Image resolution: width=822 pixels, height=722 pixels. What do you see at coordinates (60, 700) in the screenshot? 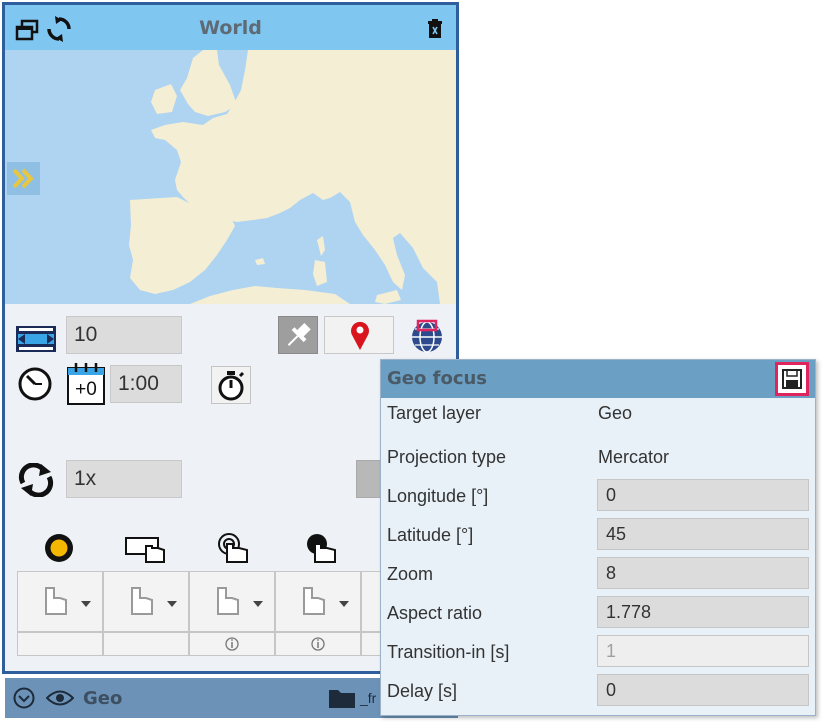
I see `eye-icon` at bounding box center [60, 700].